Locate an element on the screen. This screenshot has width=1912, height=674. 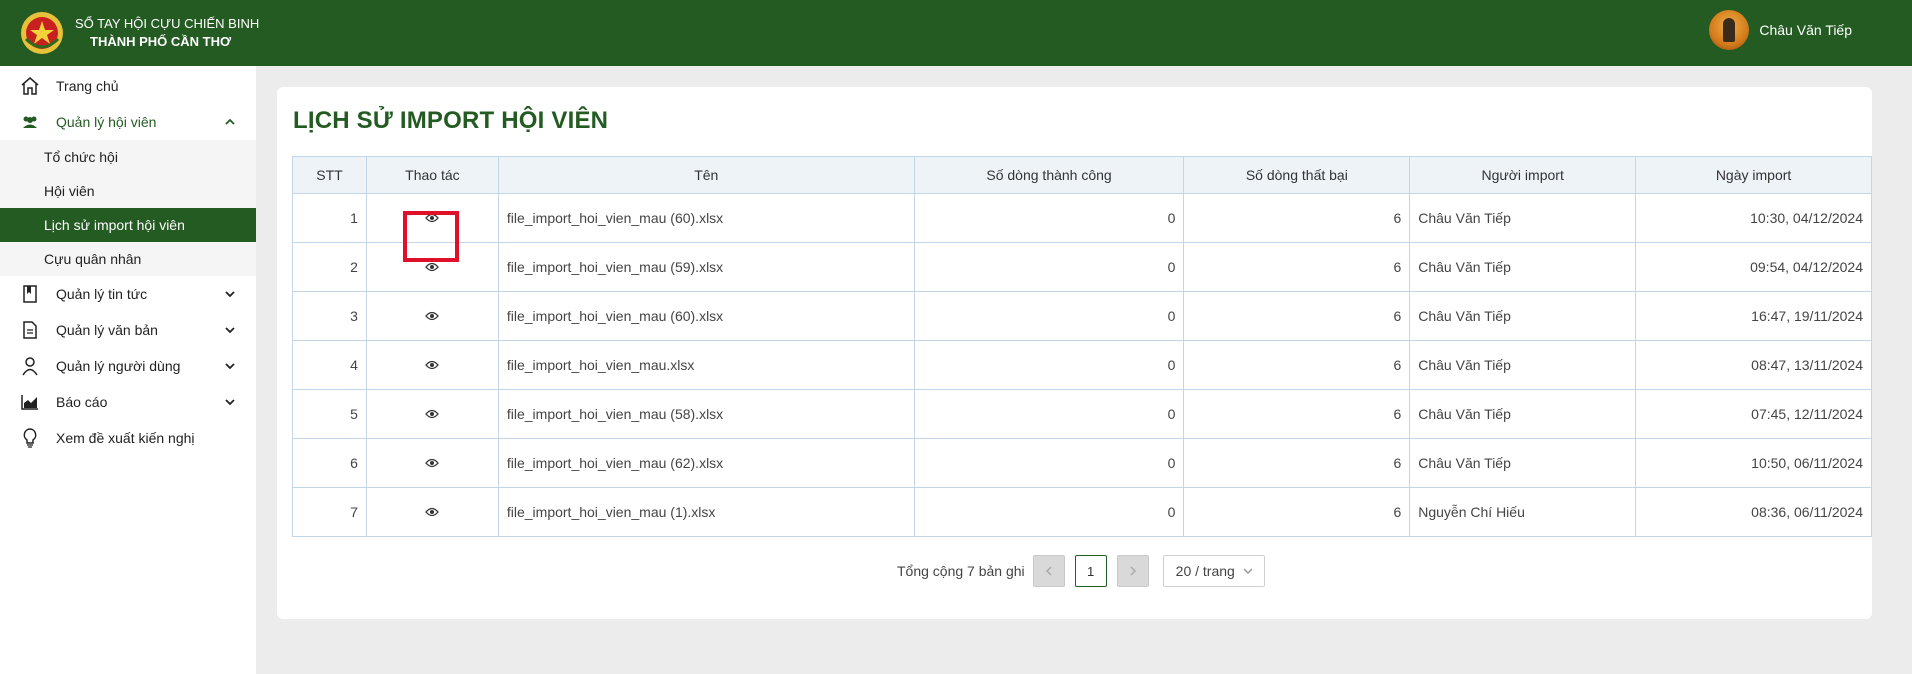
brand-line2: THÀNH PHỐ CẦN THƠ is located at coordinates (161, 41).